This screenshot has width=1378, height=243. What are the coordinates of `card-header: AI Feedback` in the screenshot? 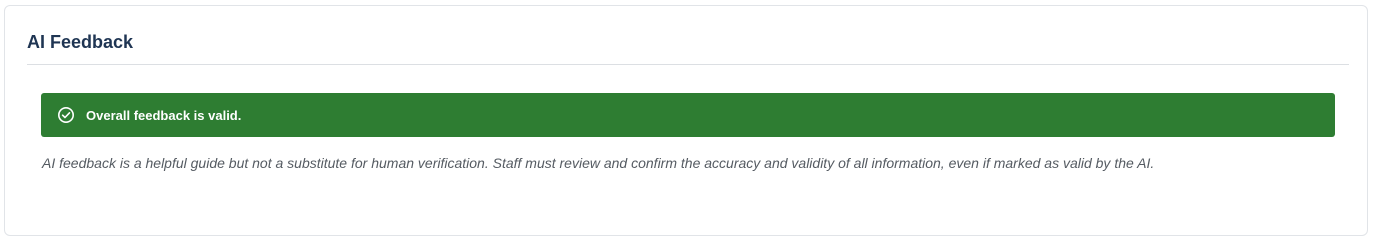 It's located at (688, 48).